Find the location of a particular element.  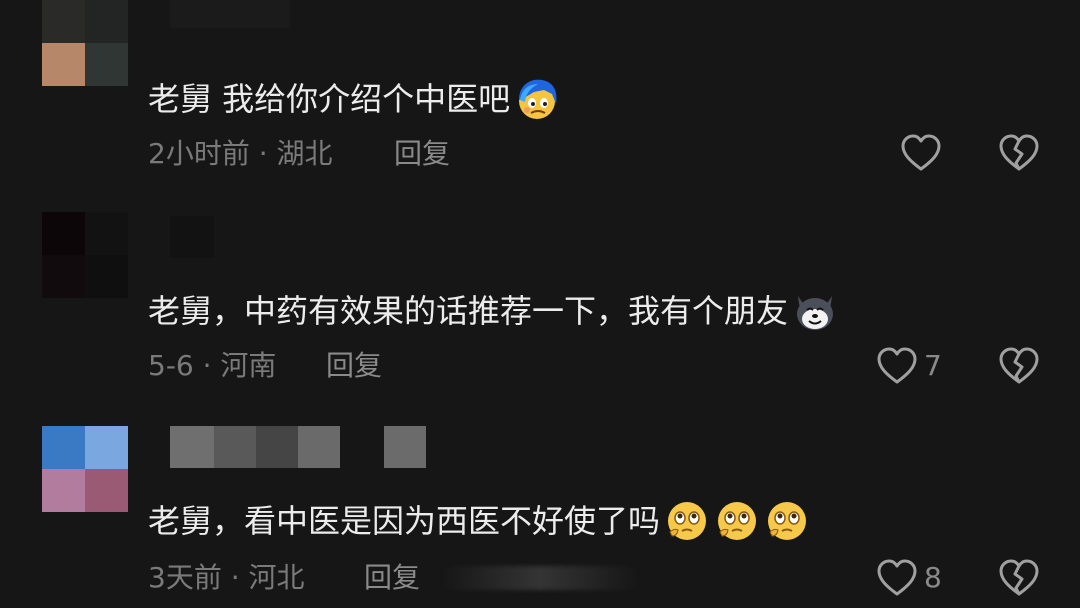

blurred-region is located at coordinates (540, 578).